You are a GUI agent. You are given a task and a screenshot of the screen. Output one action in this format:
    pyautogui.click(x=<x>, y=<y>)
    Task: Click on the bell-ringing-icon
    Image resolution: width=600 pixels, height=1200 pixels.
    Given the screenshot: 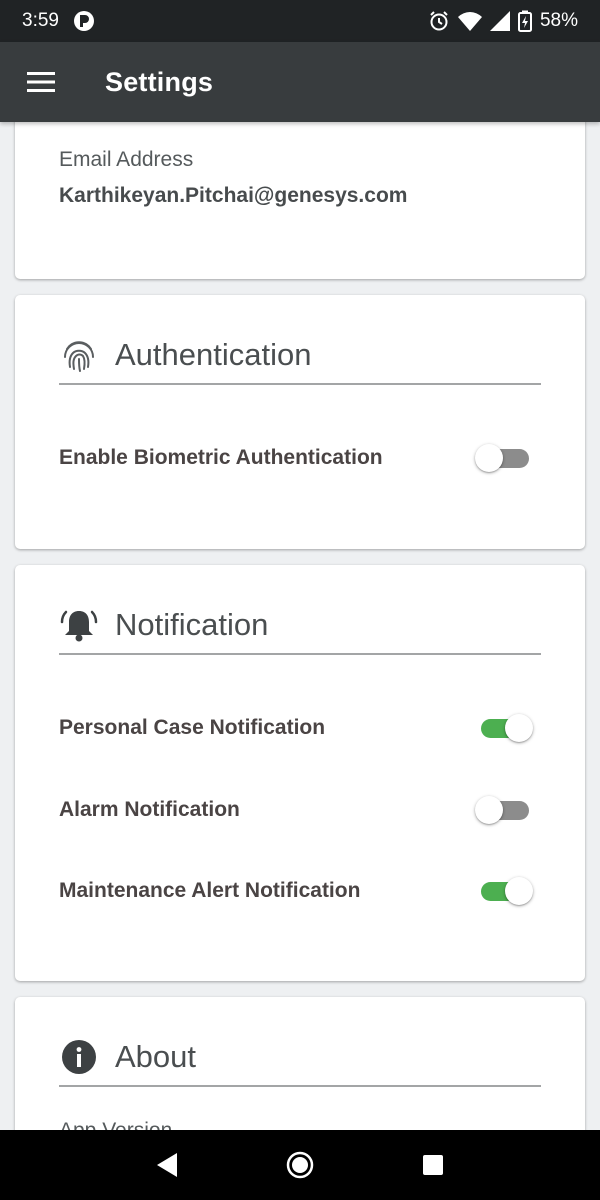 What is the action you would take?
    pyautogui.click(x=79, y=625)
    